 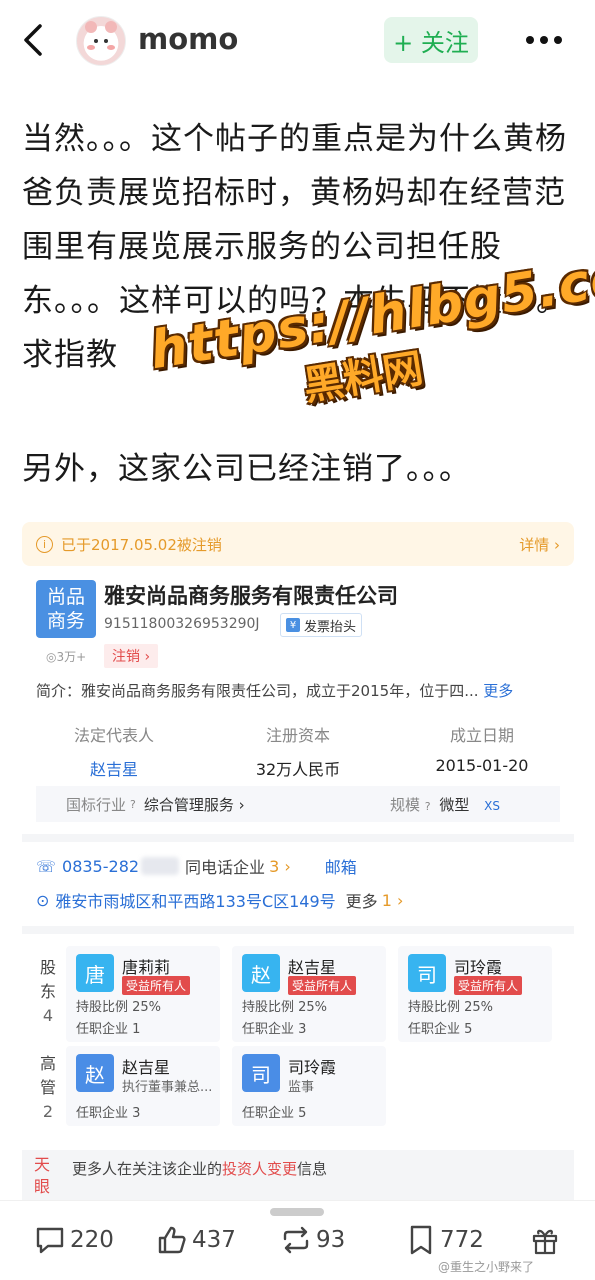 I want to click on company-key-stats: 法定代表人 赵吉星 注册资本 32万人民币 成立日期 2015-01-20, so click(x=298, y=753).